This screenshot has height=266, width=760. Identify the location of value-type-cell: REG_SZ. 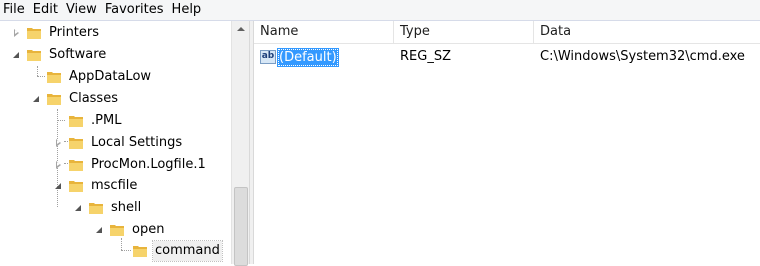
(425, 56).